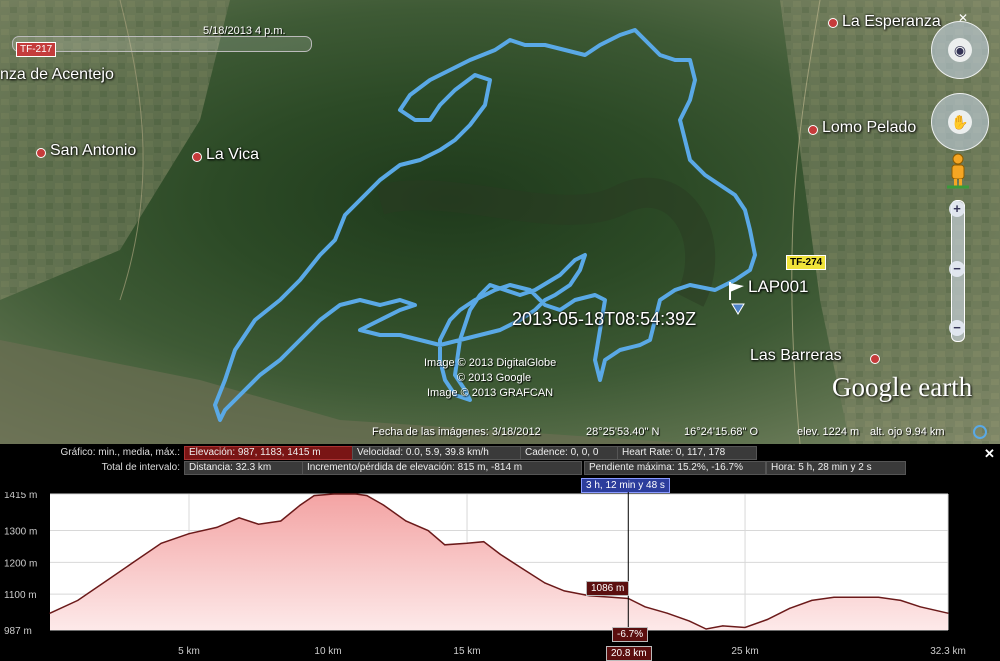 The width and height of the screenshot is (1000, 661). What do you see at coordinates (570, 453) in the screenshot?
I see `metric-cadence: Cadence: 0, 0, 0` at bounding box center [570, 453].